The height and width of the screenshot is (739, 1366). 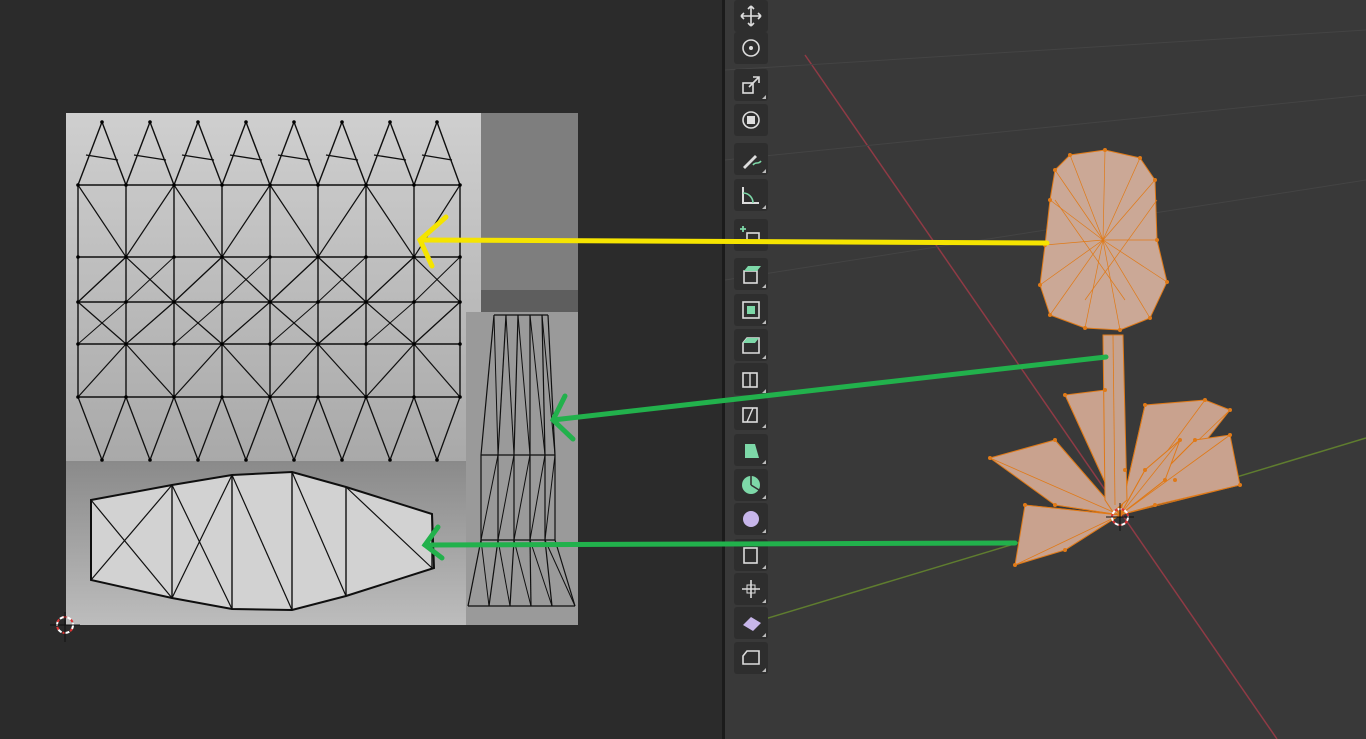 I want to click on inset-tool, so click(x=751, y=310).